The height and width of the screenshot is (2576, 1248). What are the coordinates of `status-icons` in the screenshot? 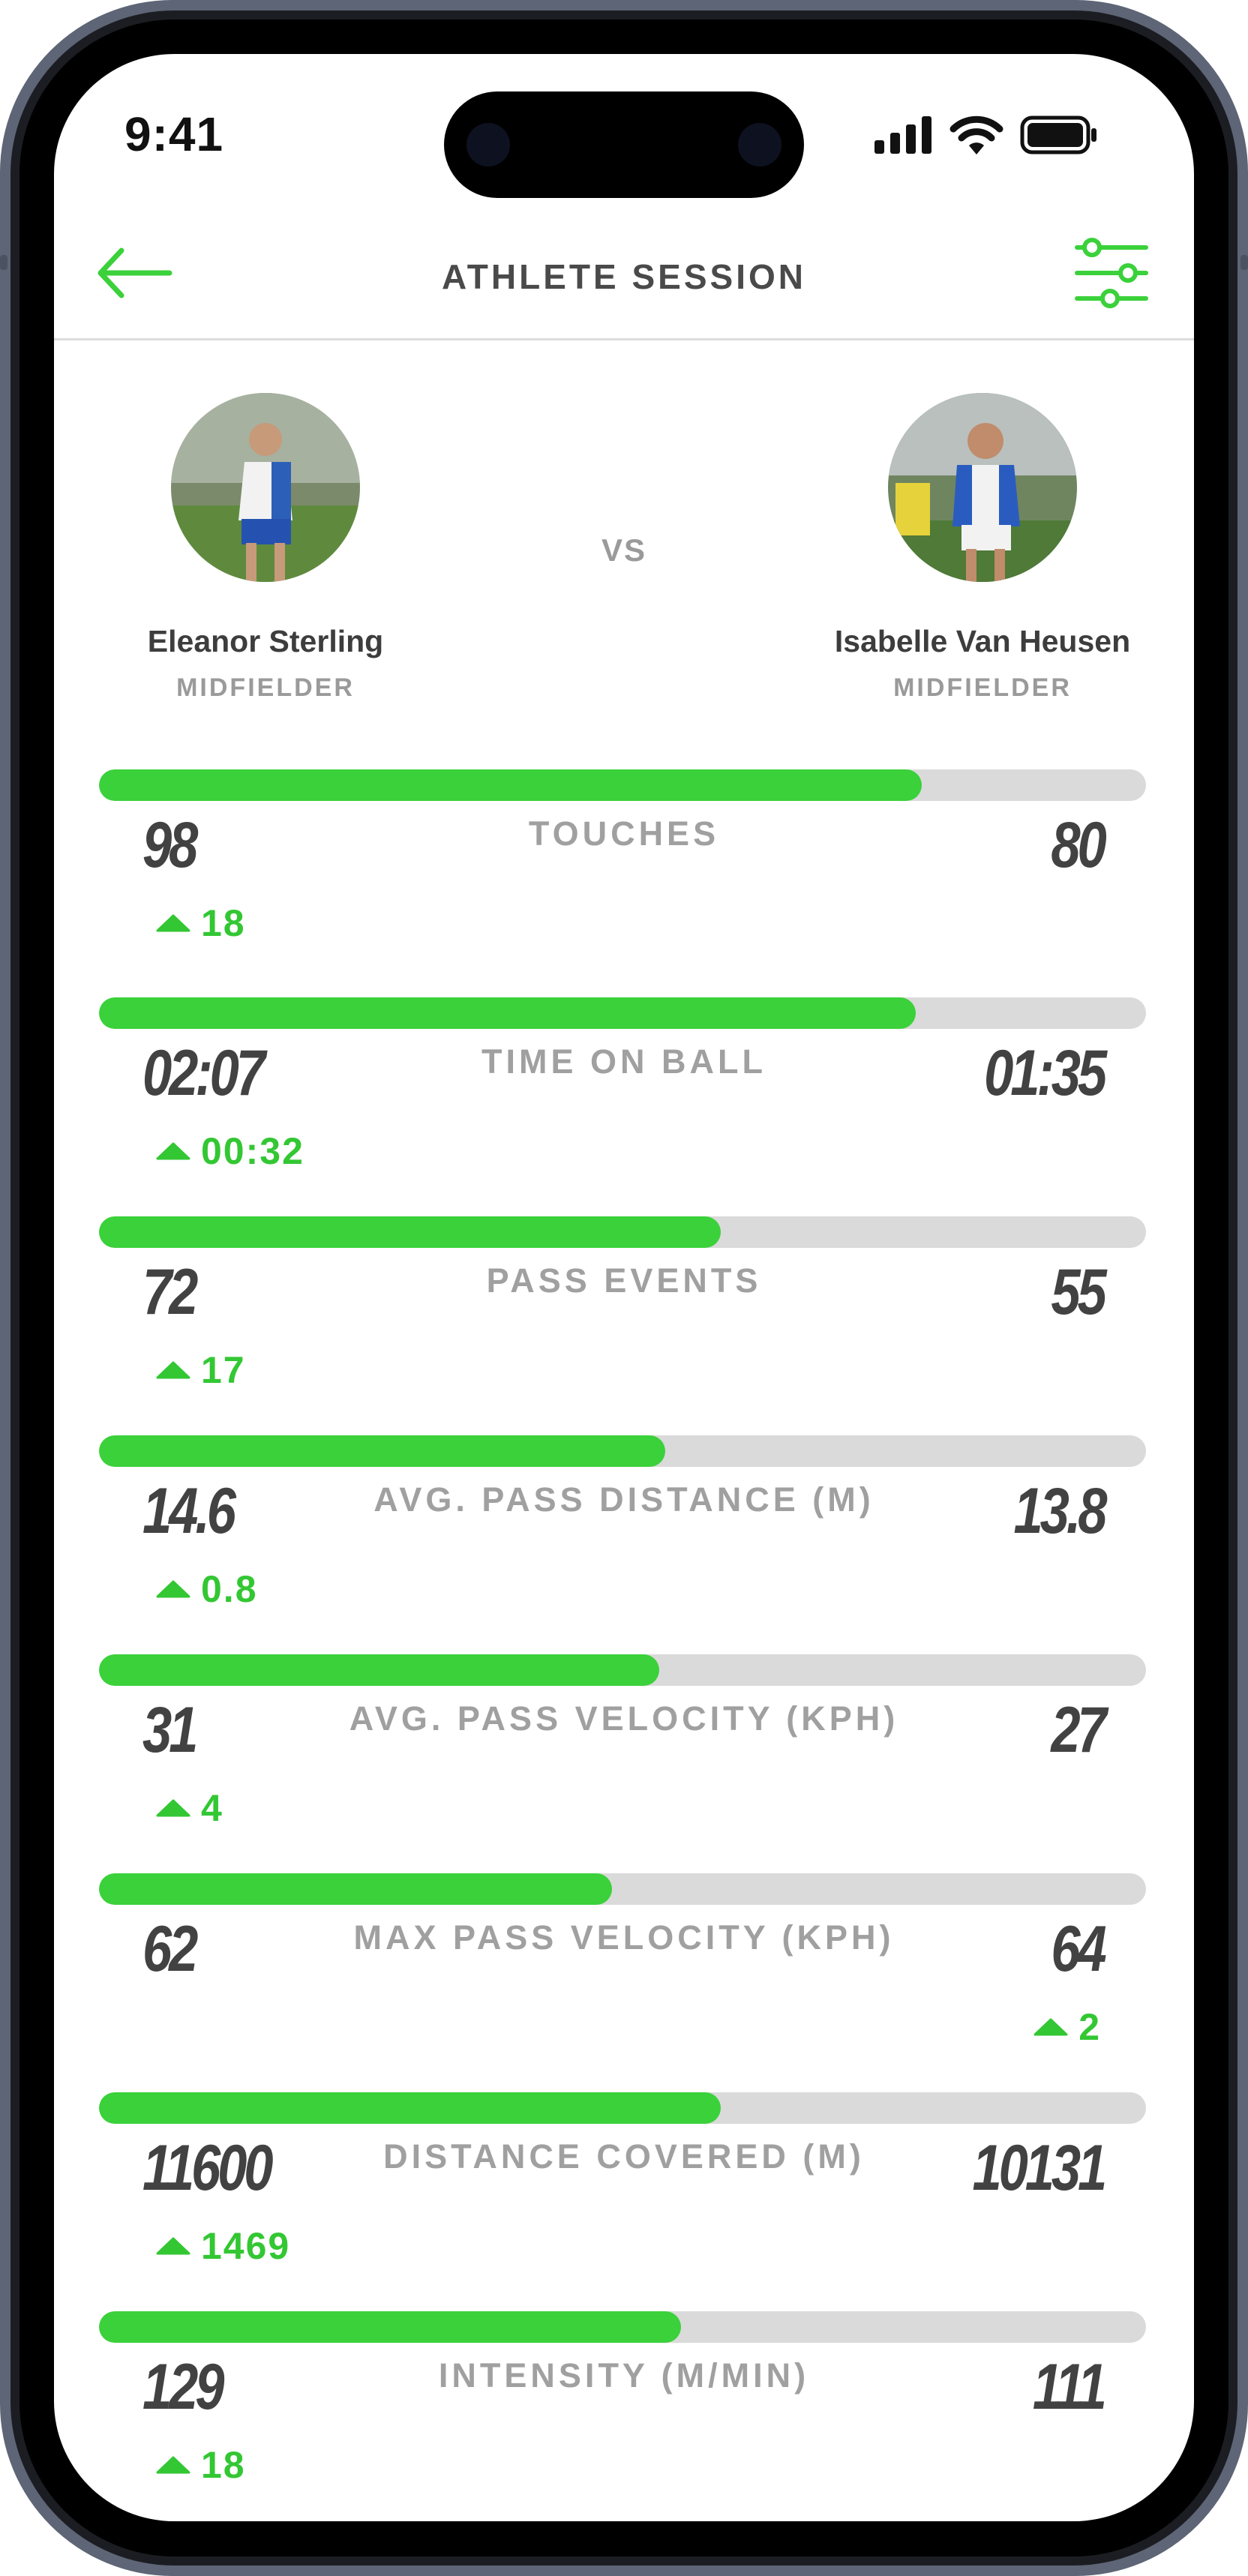 It's located at (986, 134).